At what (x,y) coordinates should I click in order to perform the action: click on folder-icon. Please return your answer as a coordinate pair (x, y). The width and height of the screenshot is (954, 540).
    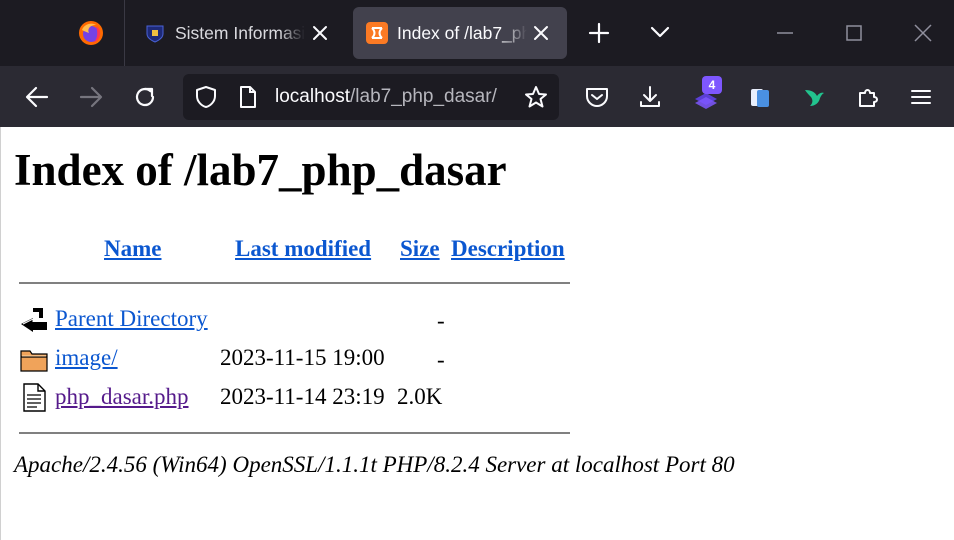
    Looking at the image, I should click on (34, 361).